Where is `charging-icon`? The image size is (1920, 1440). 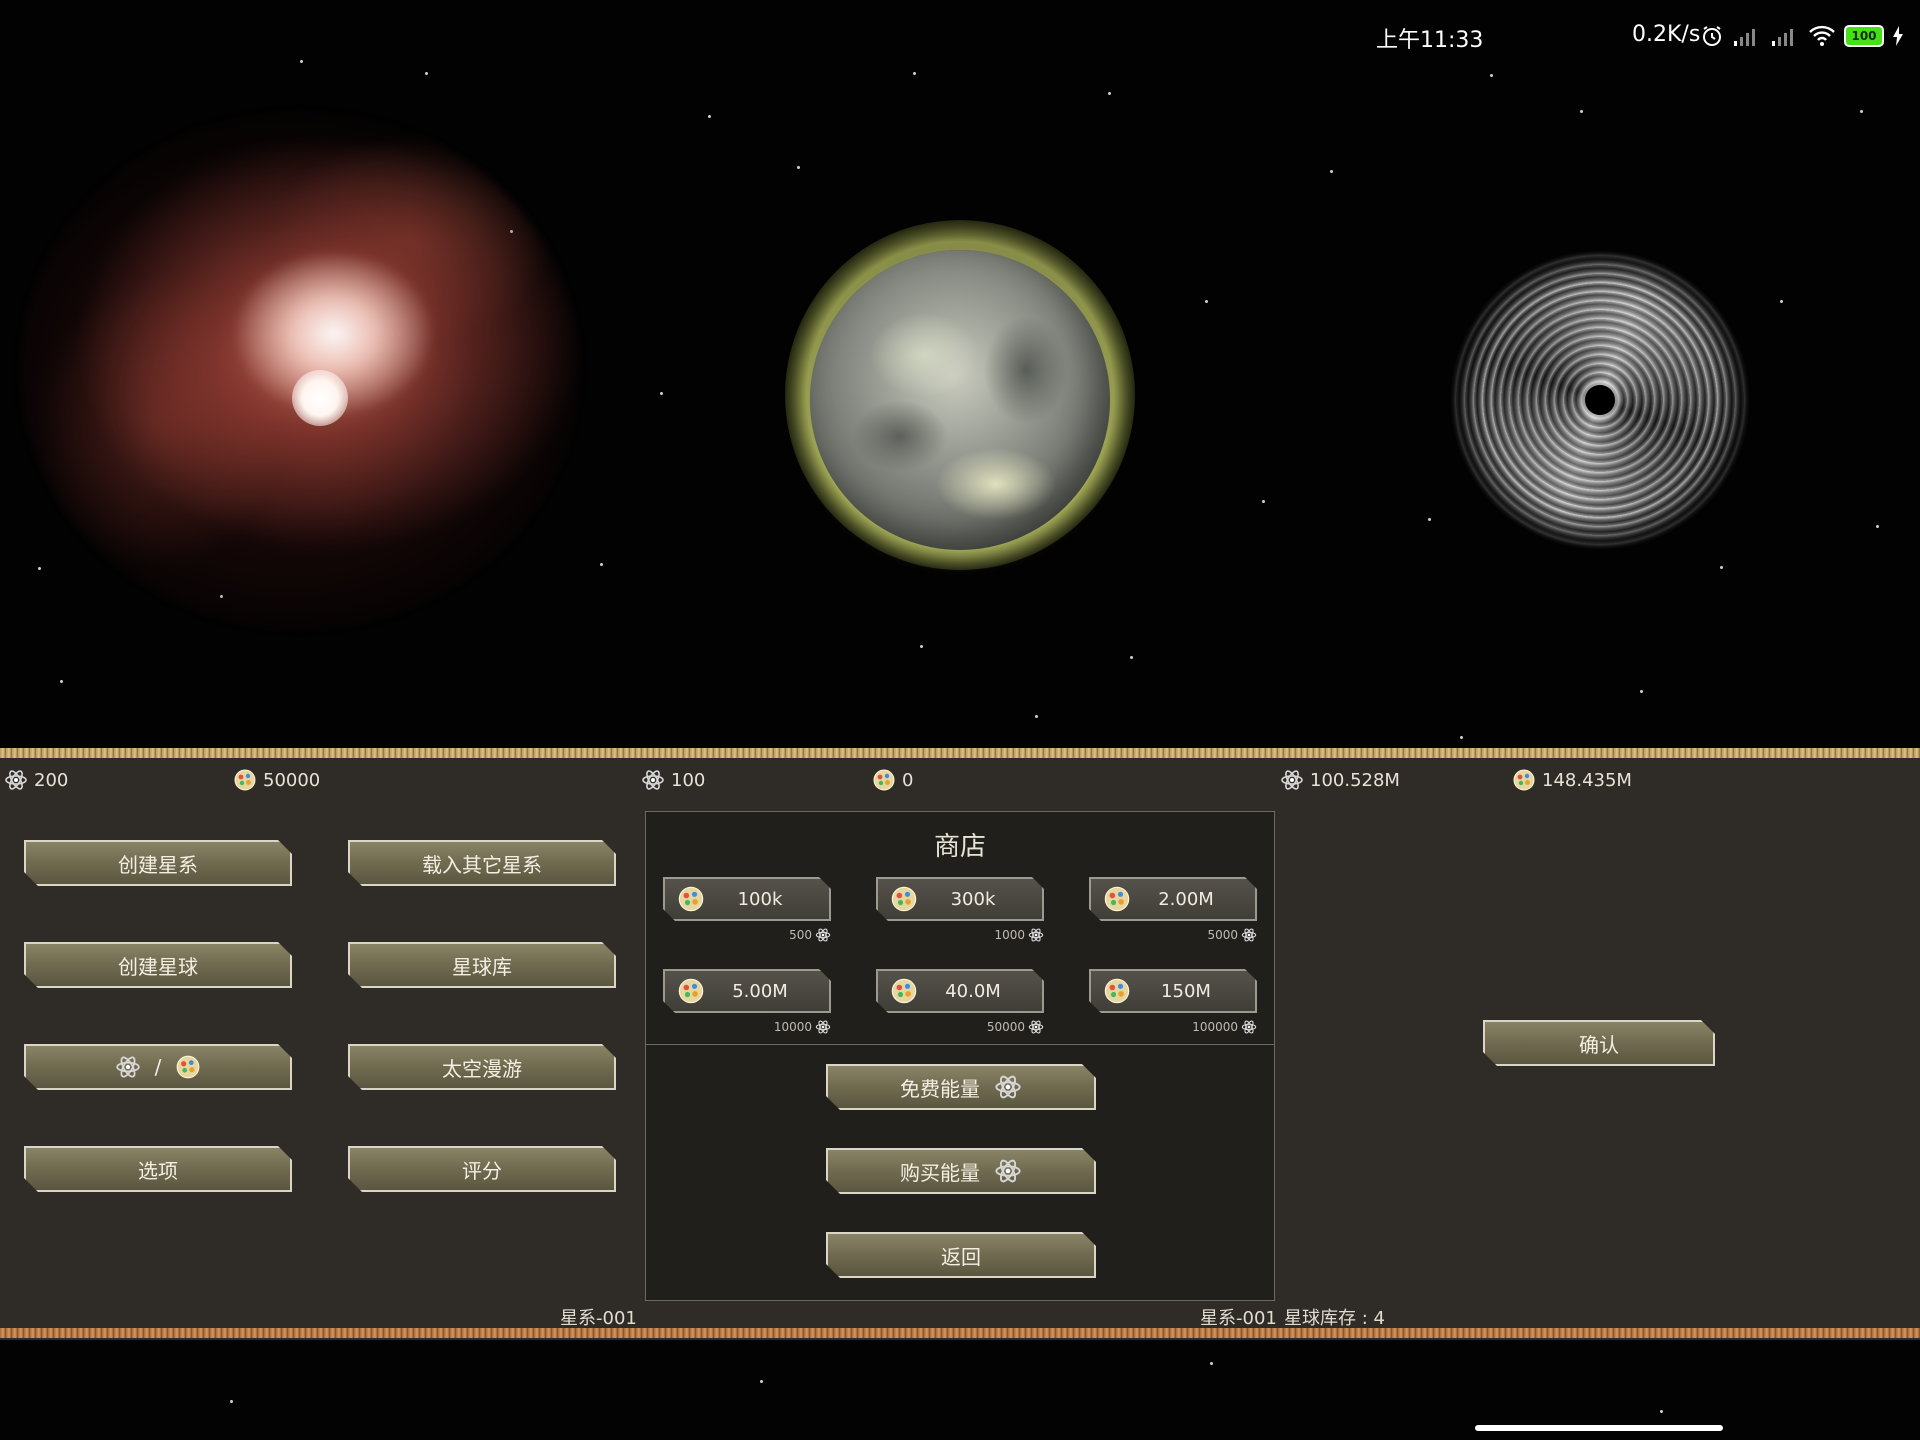 charging-icon is located at coordinates (1898, 36).